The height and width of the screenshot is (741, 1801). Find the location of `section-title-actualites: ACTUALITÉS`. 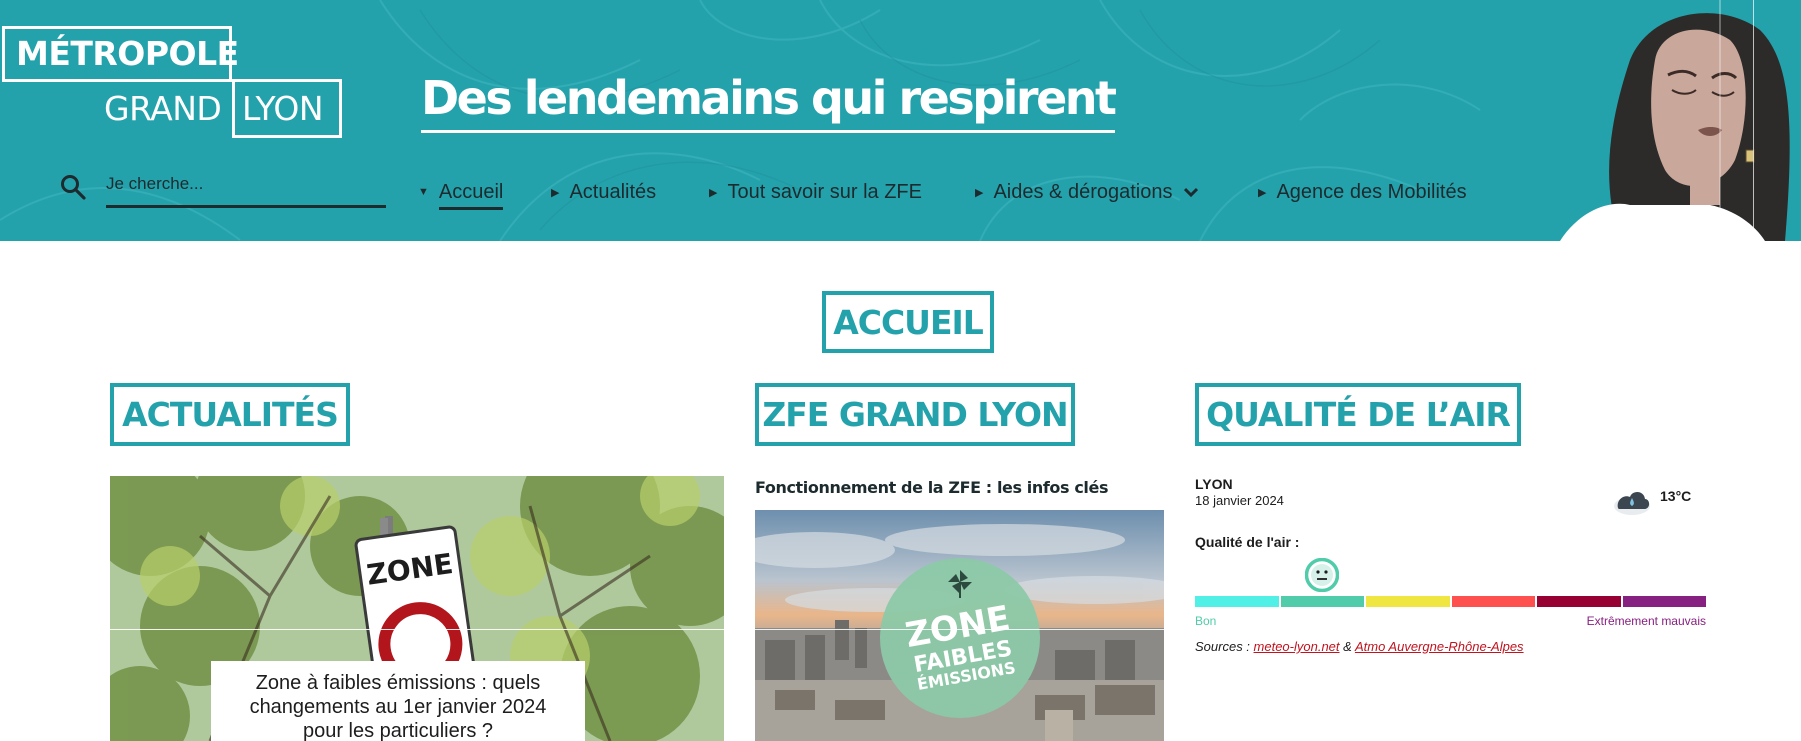

section-title-actualites: ACTUALITÉS is located at coordinates (230, 414).